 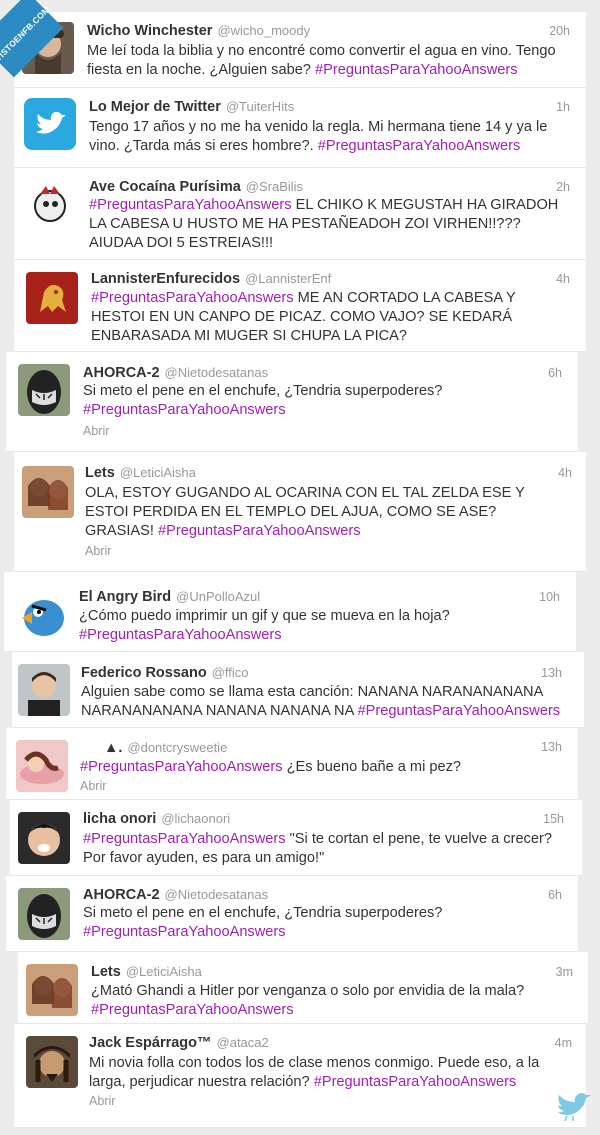 What do you see at coordinates (144, 673) in the screenshot?
I see `user-name: Federico Rossano` at bounding box center [144, 673].